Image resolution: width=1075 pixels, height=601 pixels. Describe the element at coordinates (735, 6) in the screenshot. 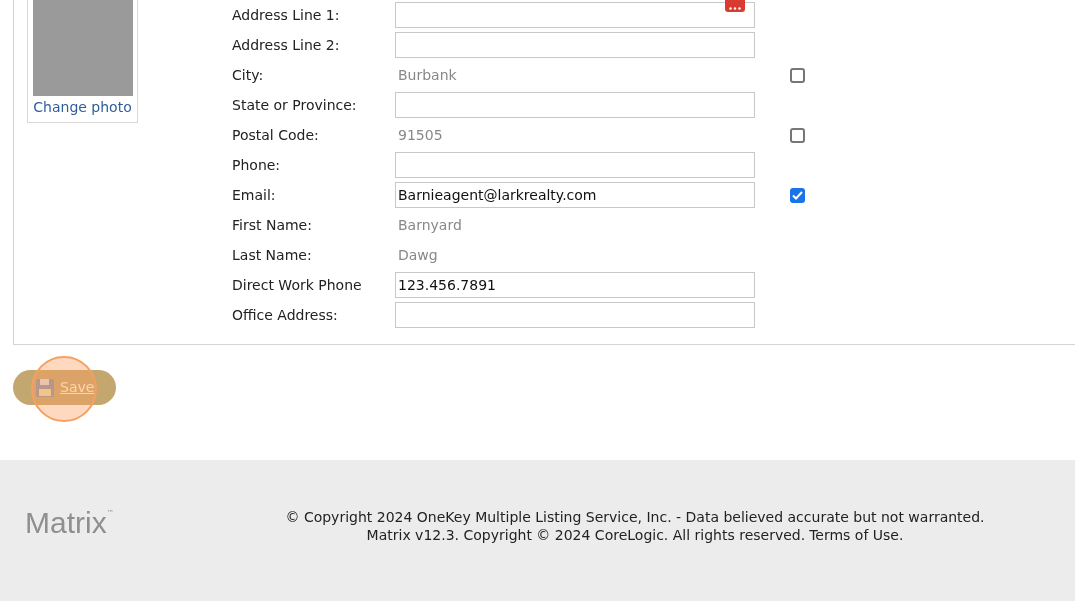

I see `menu-icon` at that location.